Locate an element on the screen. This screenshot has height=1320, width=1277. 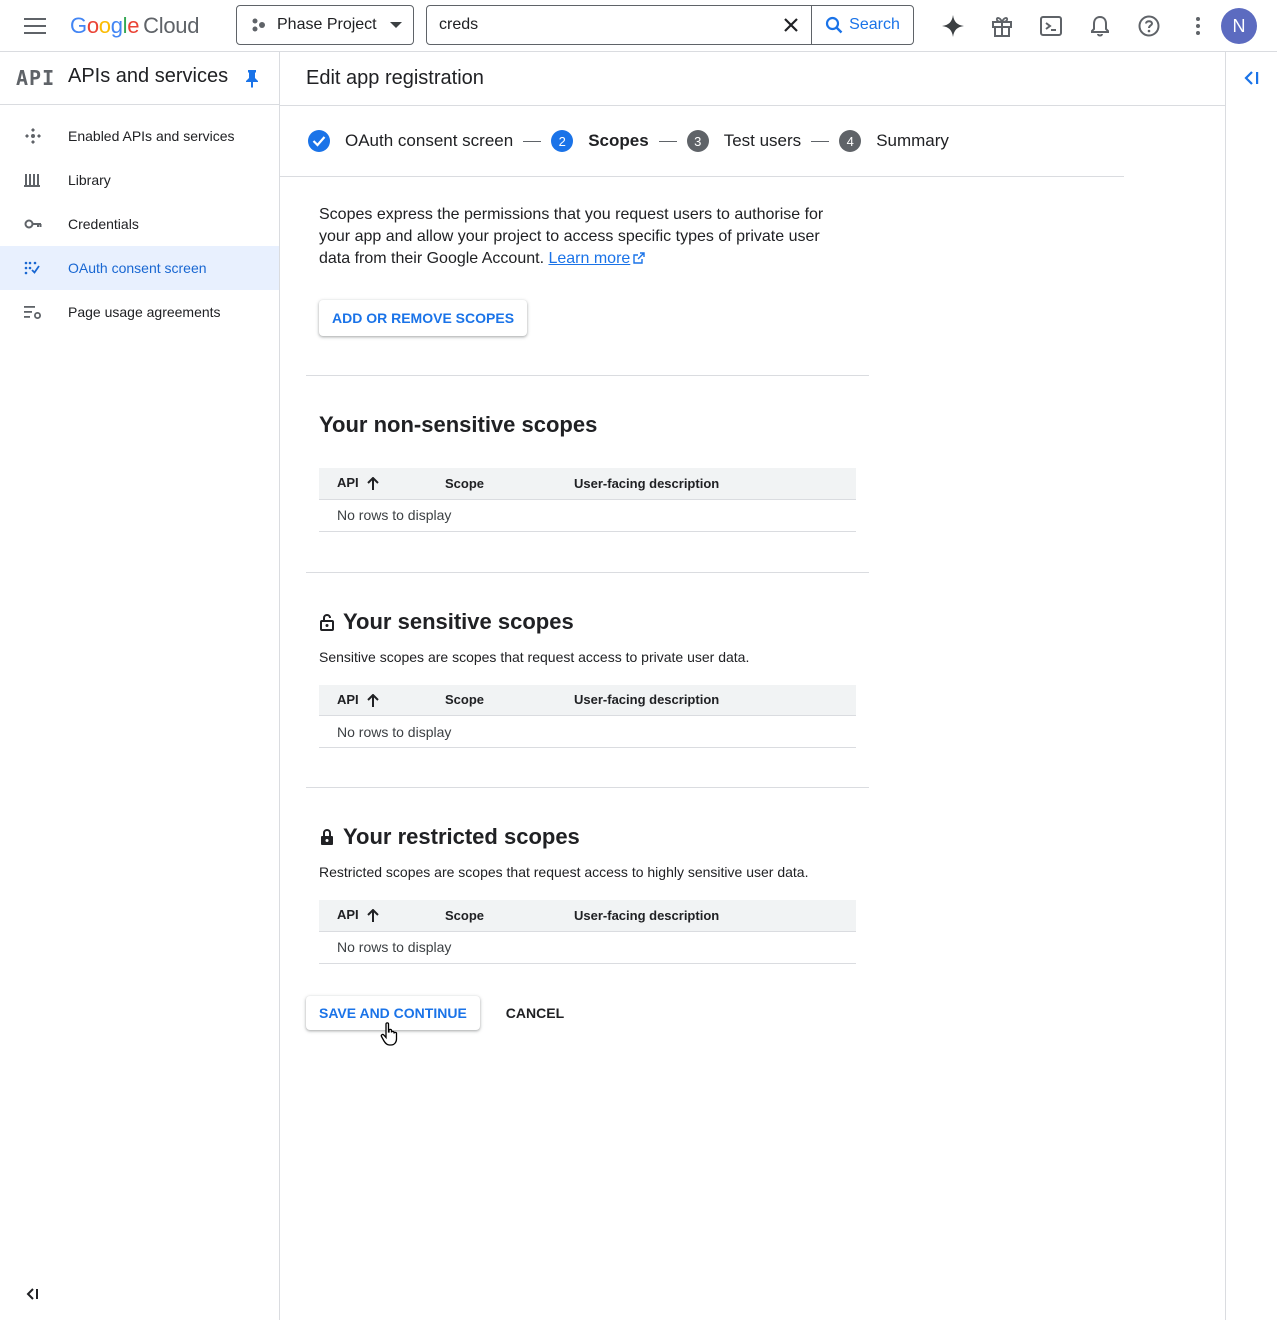
more-vert-icon is located at coordinates (1197, 26).